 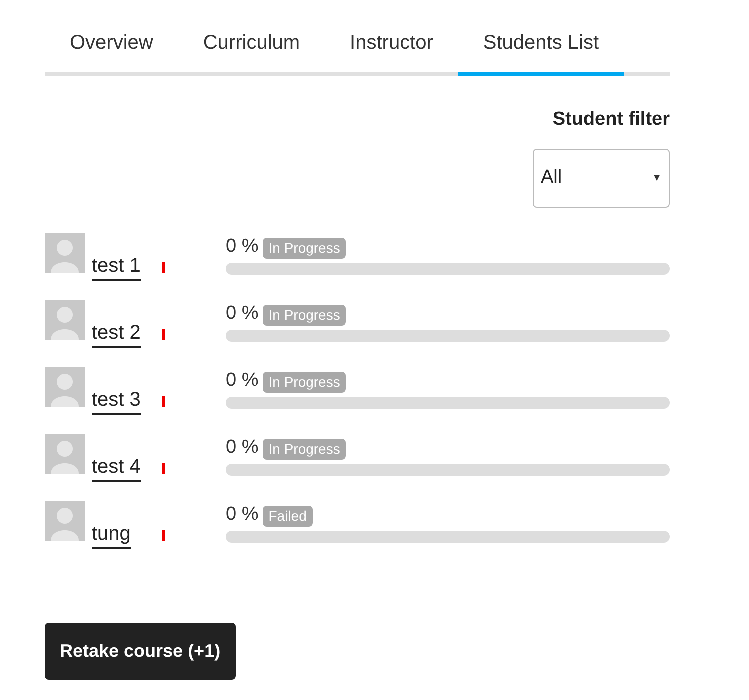 What do you see at coordinates (657, 178) in the screenshot?
I see `caret-icon: ▼` at bounding box center [657, 178].